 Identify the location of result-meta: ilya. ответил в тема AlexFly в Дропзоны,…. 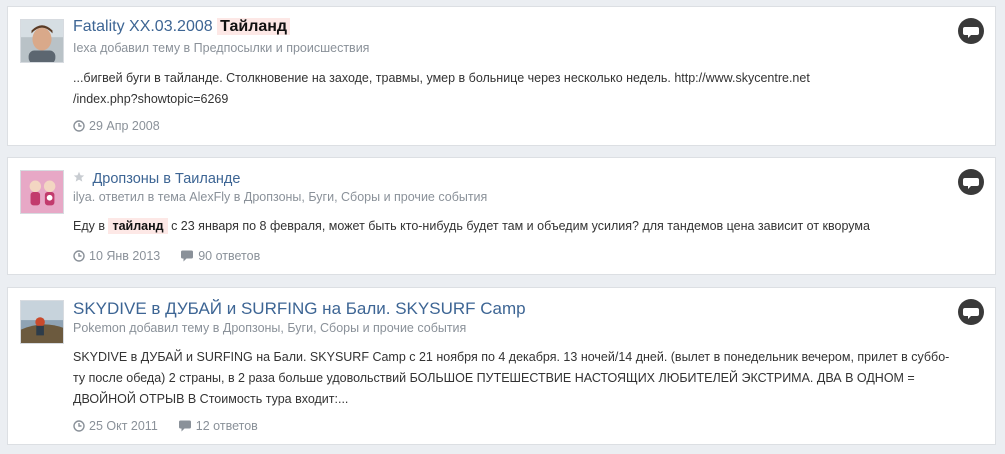
(280, 197).